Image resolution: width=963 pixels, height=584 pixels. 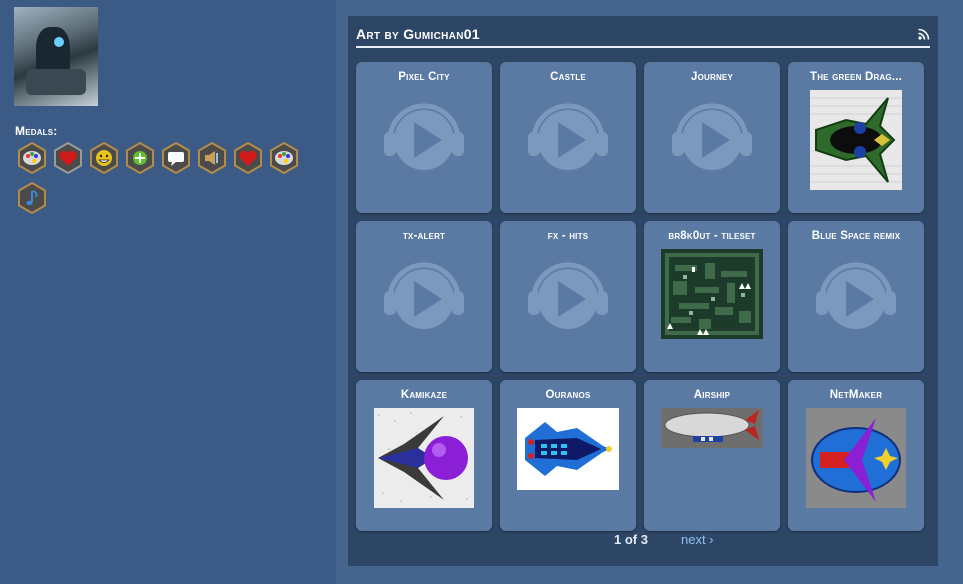 What do you see at coordinates (924, 34) in the screenshot?
I see `rss-feed-icon` at bounding box center [924, 34].